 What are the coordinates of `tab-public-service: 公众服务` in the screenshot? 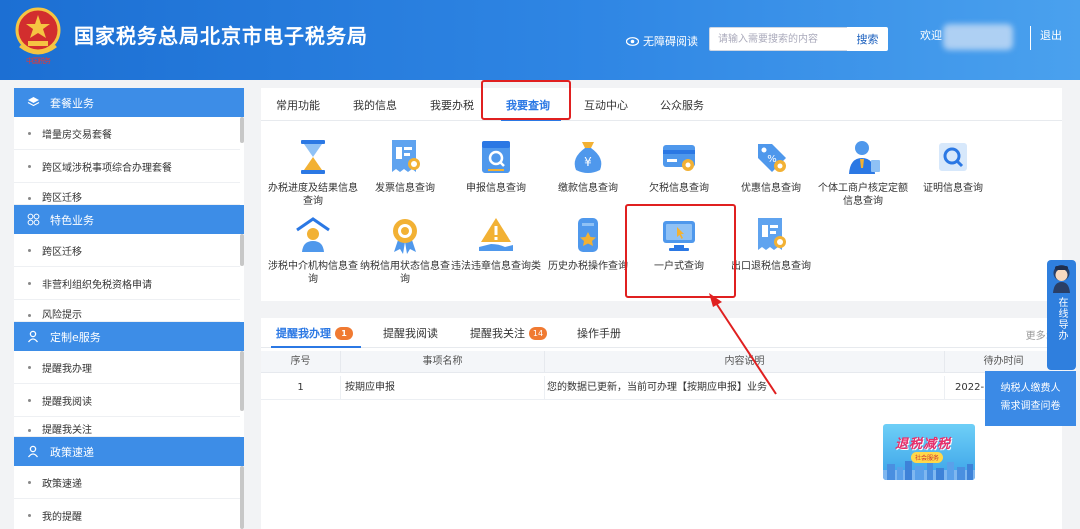 It's located at (682, 104).